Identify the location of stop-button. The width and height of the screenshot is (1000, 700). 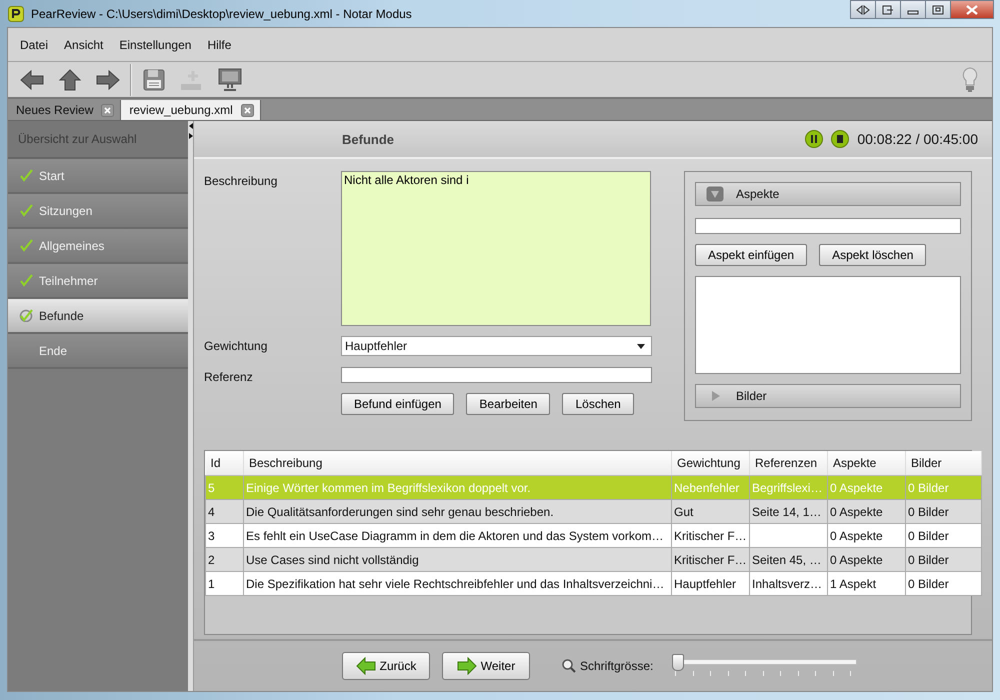
(840, 139).